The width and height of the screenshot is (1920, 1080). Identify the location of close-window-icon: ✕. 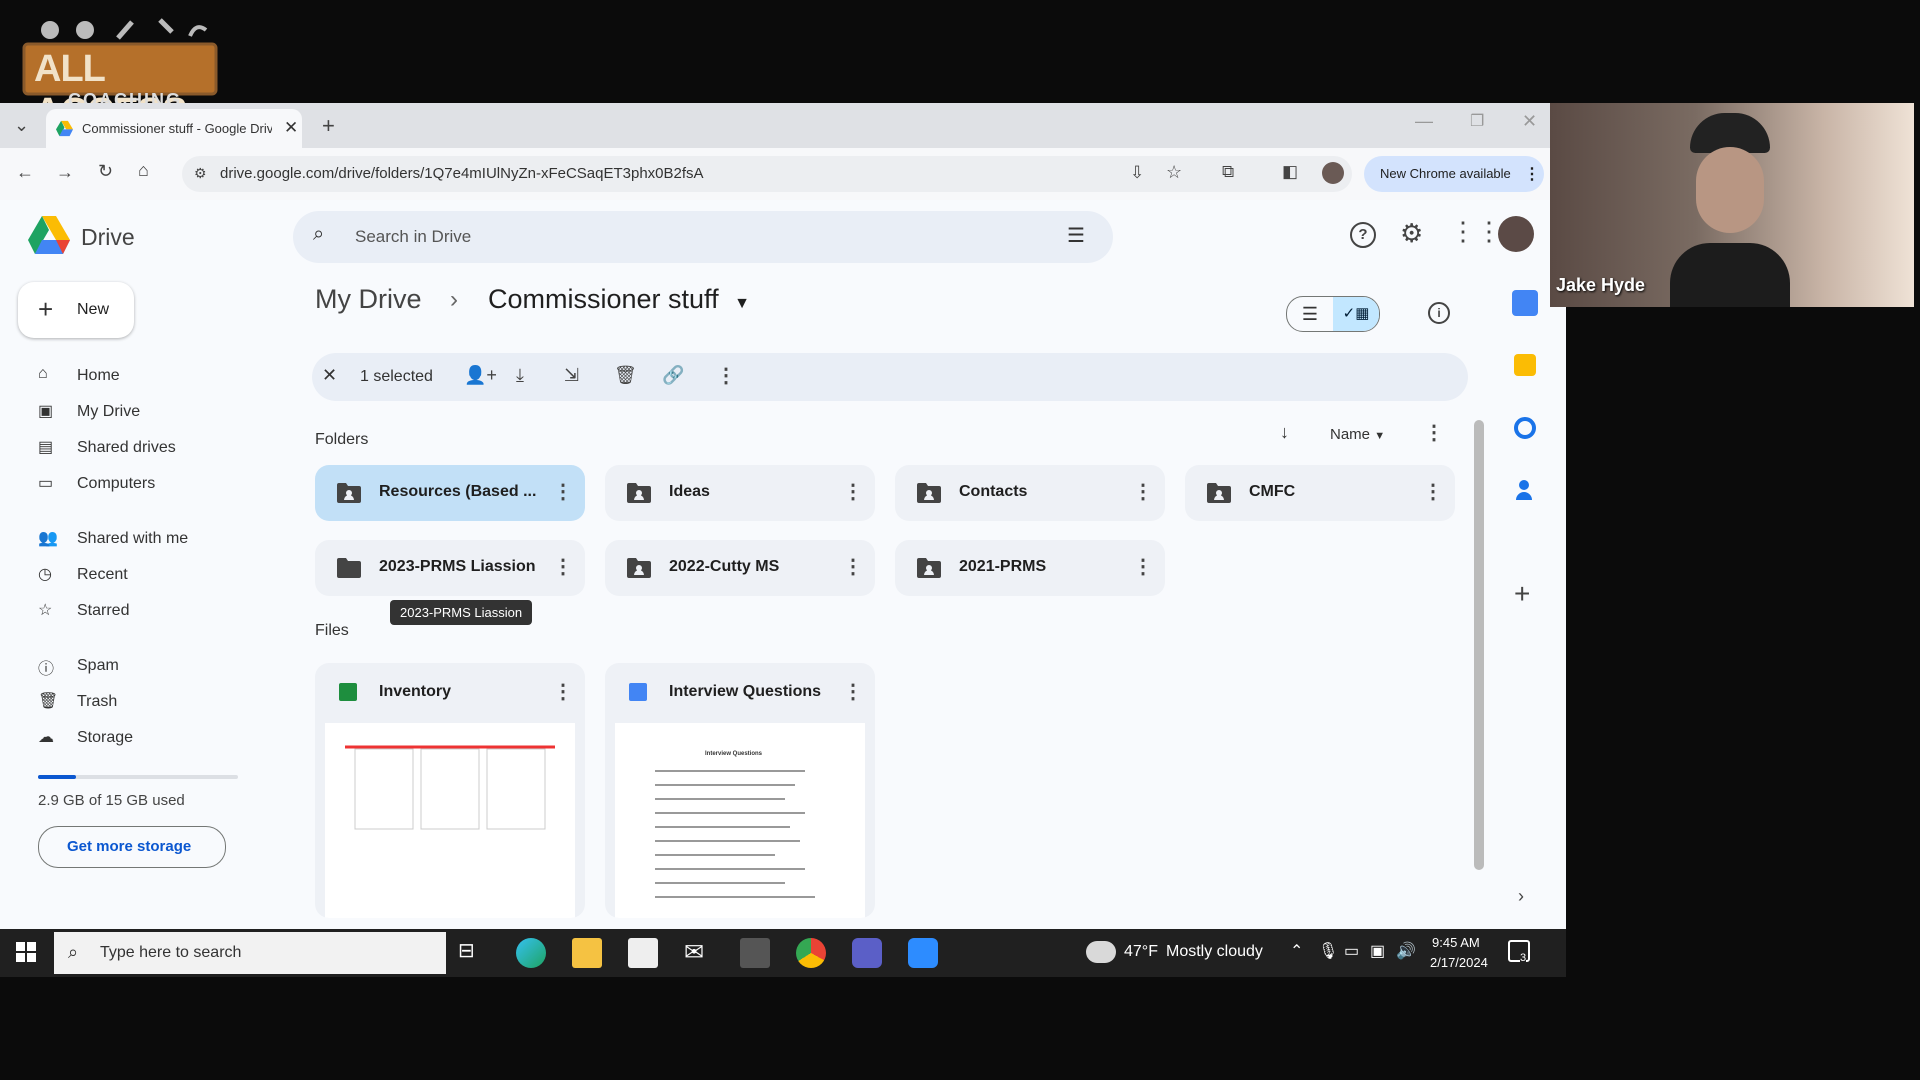
(1529, 121).